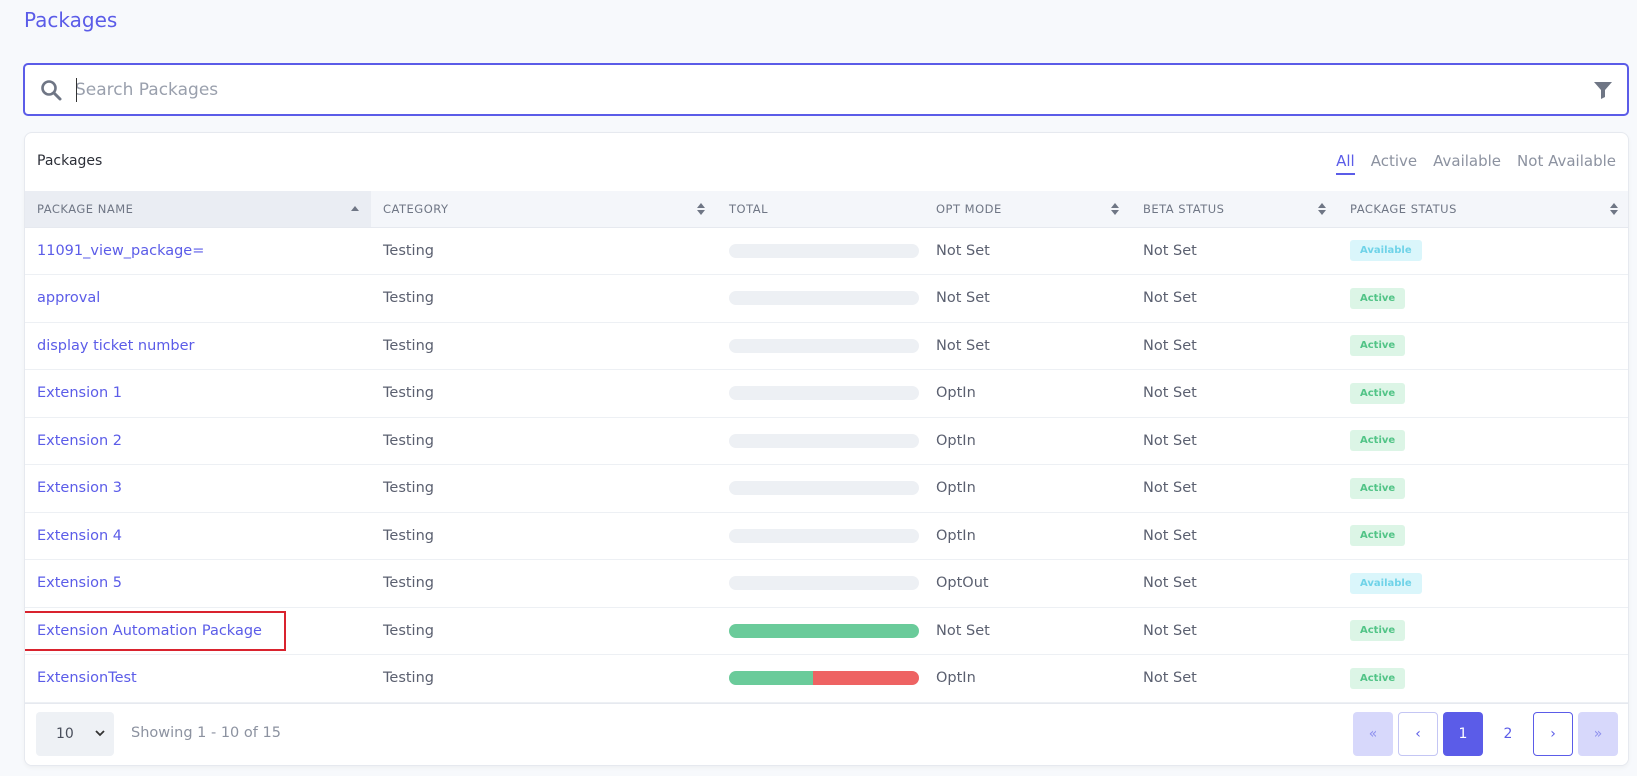  I want to click on package-name-link: approval, so click(68, 298).